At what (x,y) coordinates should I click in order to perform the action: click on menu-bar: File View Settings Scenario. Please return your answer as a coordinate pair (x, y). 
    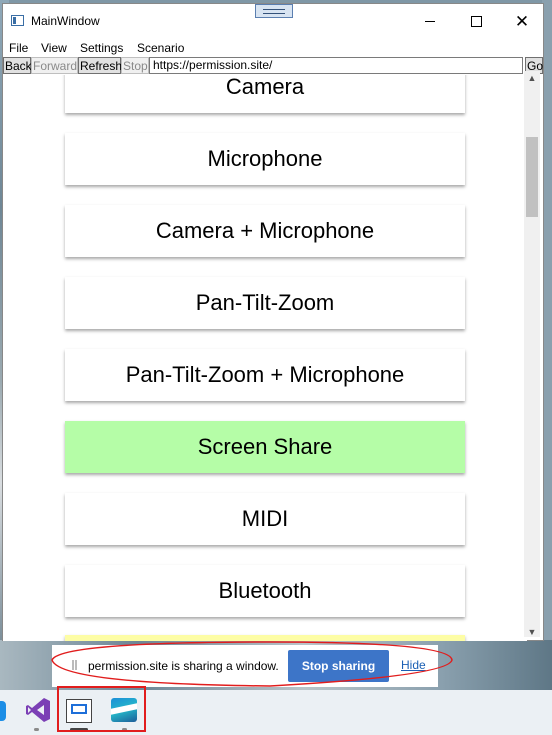
    Looking at the image, I should click on (273, 48).